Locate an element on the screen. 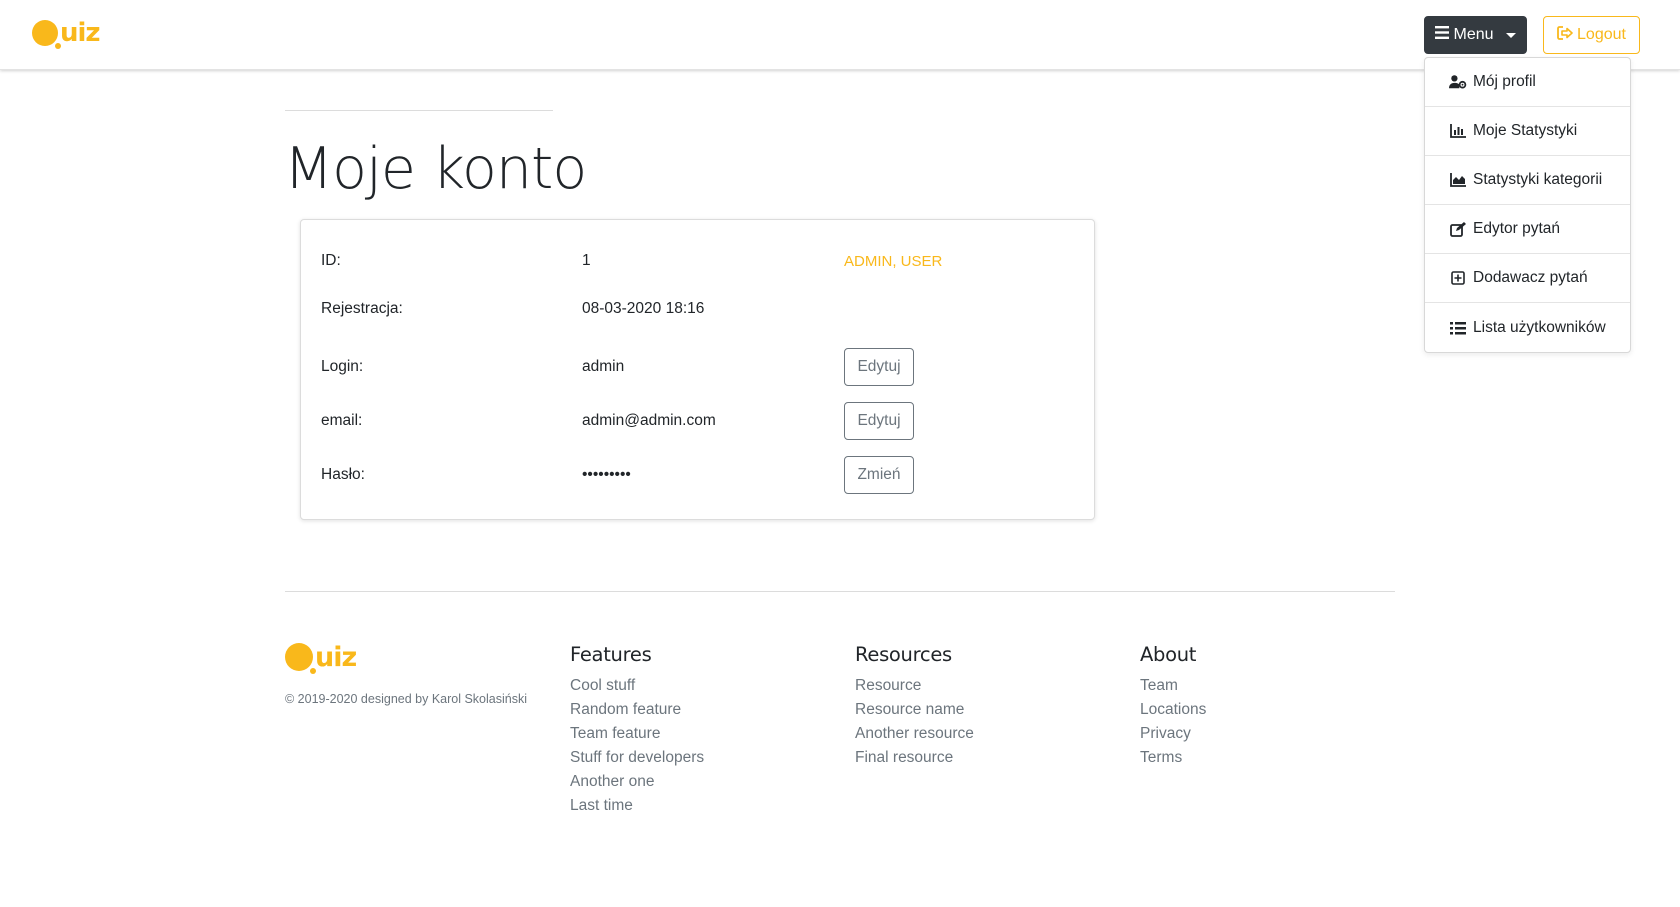 The image size is (1680, 907). menu-button-label: Menu is located at coordinates (1473, 34).